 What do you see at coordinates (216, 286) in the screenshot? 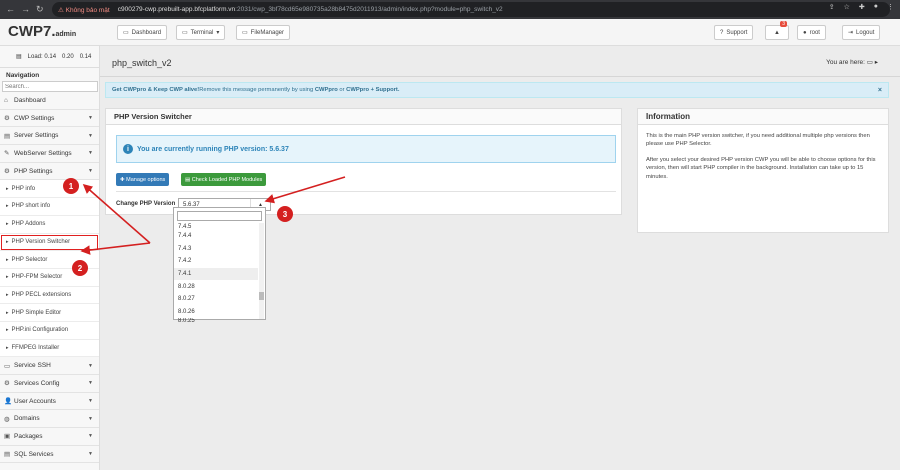
I see `version-option: 8.0.28` at bounding box center [216, 286].